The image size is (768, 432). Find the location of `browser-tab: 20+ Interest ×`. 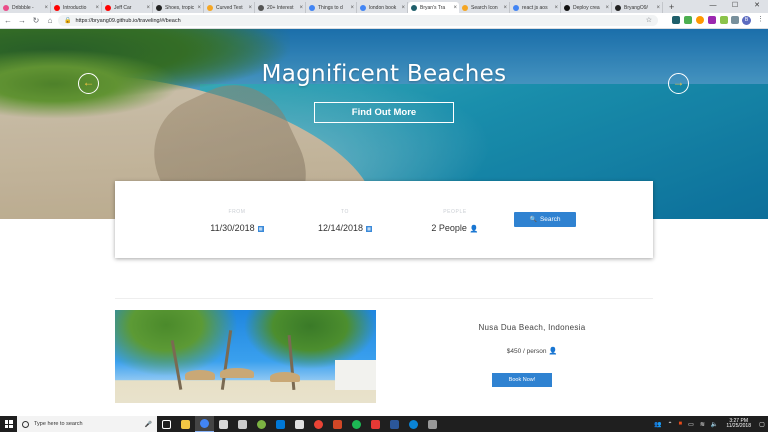

browser-tab: 20+ Interest × is located at coordinates (280, 7).